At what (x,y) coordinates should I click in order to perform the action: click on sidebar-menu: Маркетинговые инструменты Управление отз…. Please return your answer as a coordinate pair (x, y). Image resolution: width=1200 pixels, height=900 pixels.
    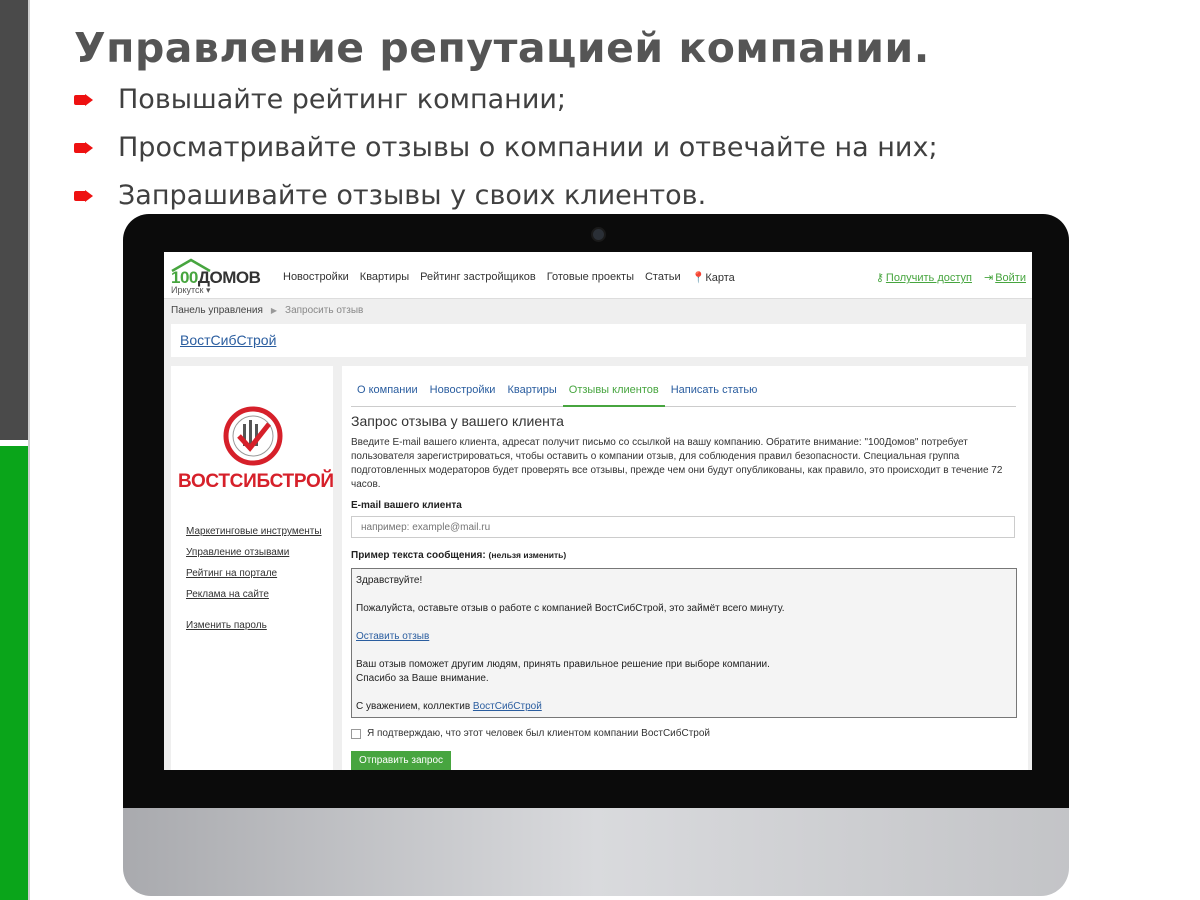
    Looking at the image, I should click on (254, 583).